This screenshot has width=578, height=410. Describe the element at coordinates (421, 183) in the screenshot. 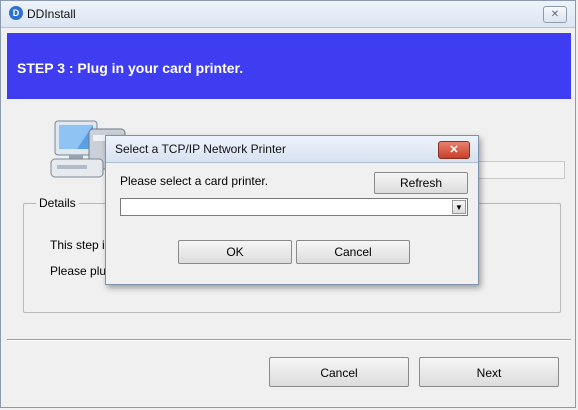

I see `refresh-button: Refresh` at that location.